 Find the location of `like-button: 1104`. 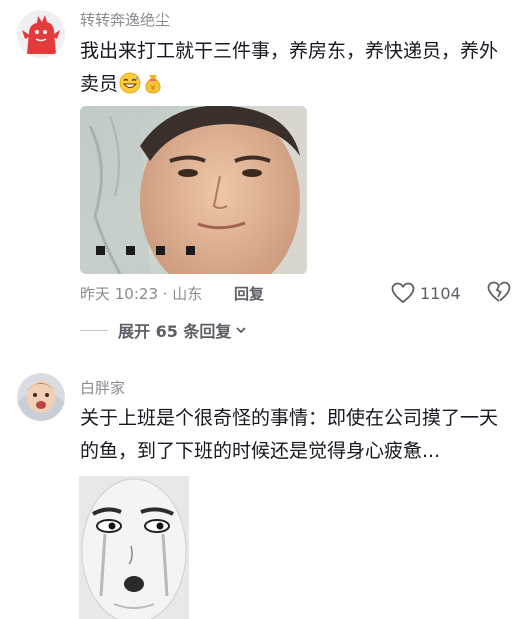

like-button: 1104 is located at coordinates (426, 293).